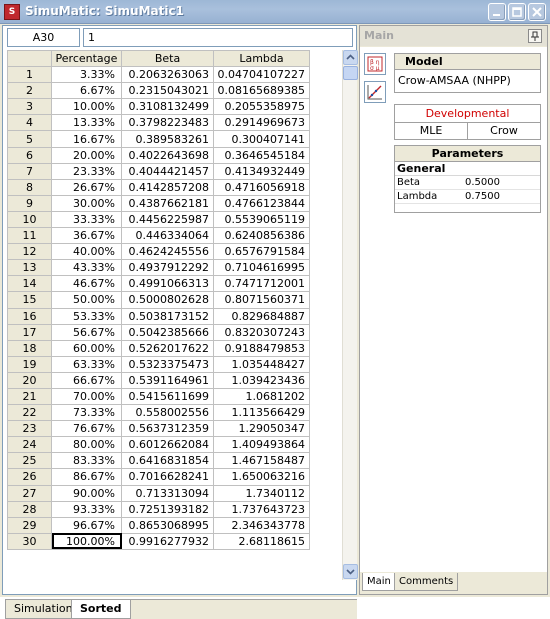 This screenshot has width=550, height=619. Describe the element at coordinates (86, 187) in the screenshot. I see `percentage-cell: 26.67%` at that location.